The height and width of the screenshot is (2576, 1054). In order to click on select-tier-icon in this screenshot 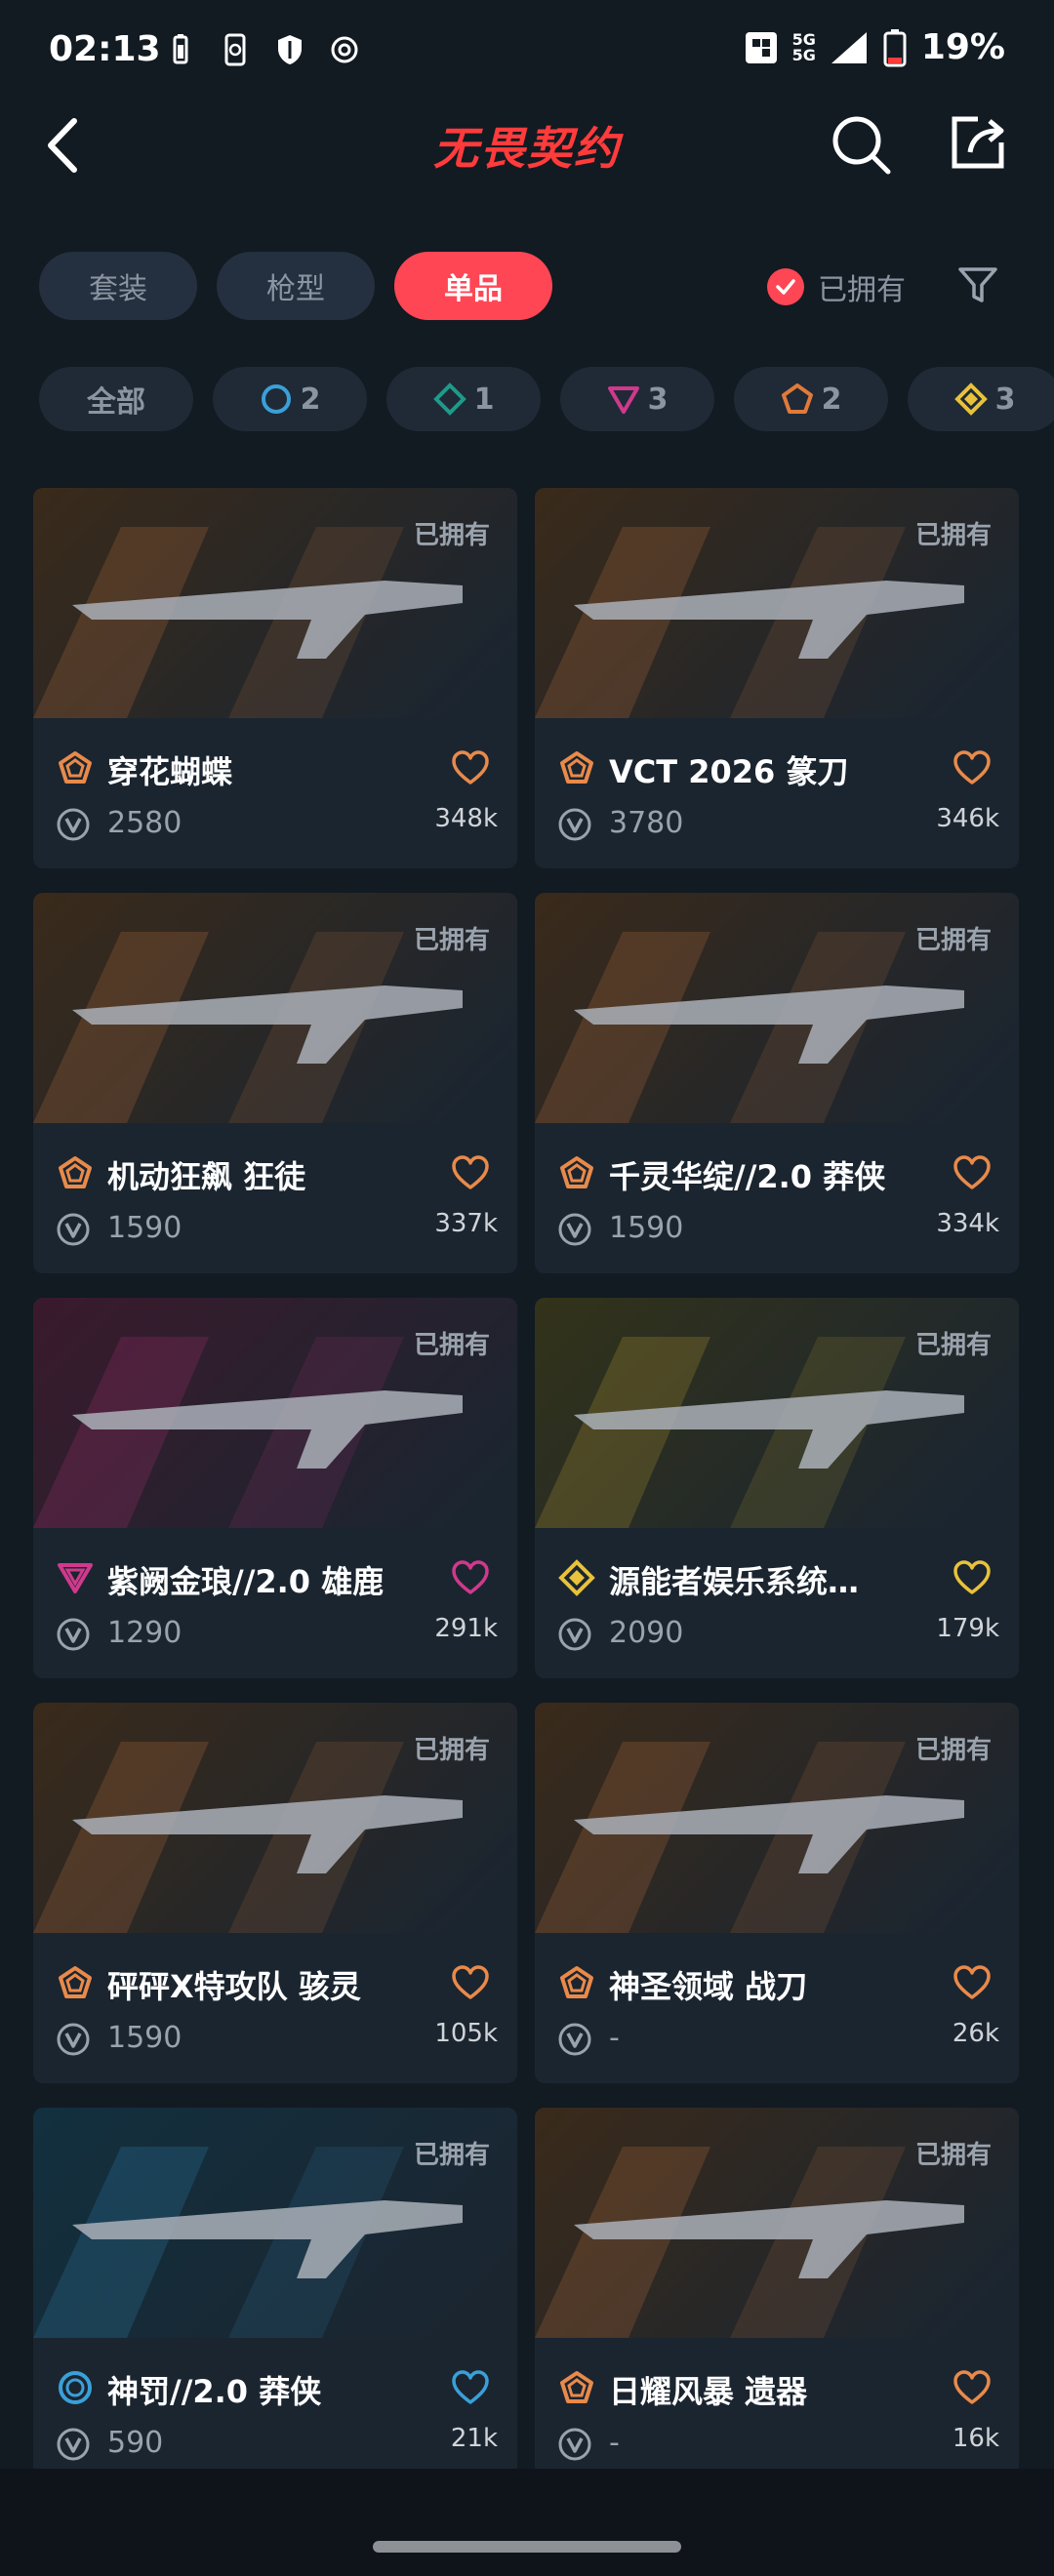, I will do `click(75, 2387)`.